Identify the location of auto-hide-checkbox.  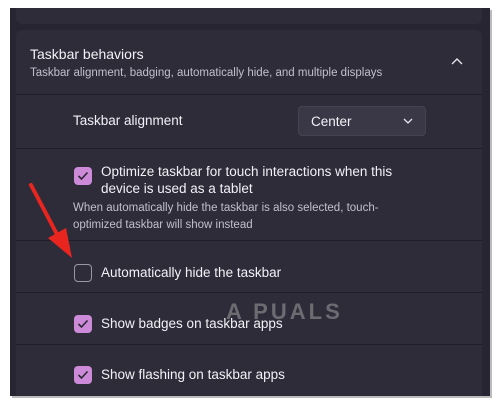
(83, 273).